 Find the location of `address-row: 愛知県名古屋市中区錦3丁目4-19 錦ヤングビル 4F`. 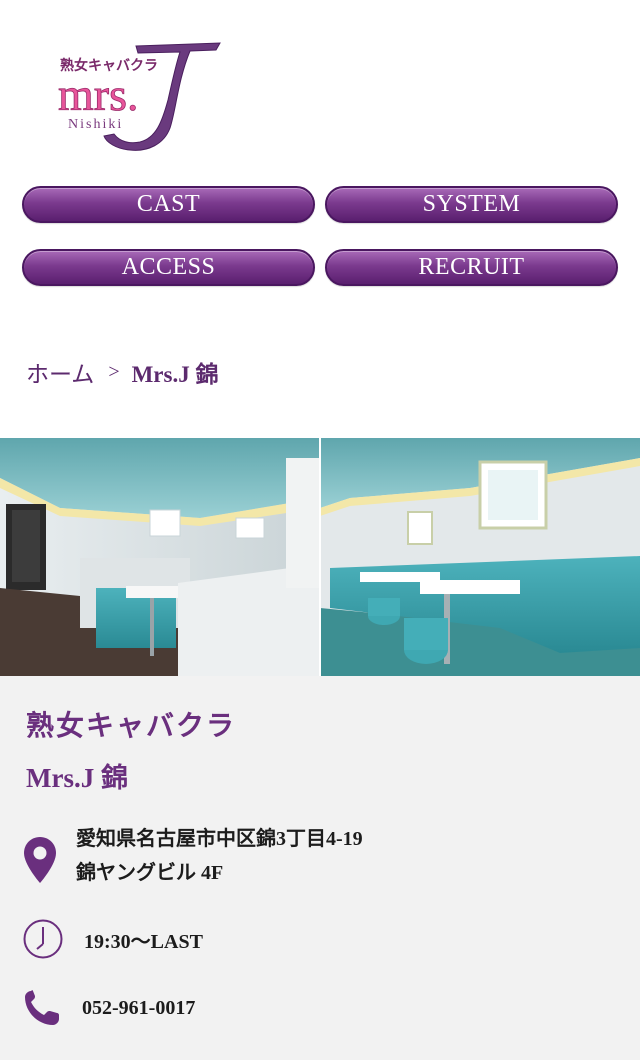

address-row: 愛知県名古屋市中区錦3丁目4-19 錦ヤングビル 4F is located at coordinates (192, 859).